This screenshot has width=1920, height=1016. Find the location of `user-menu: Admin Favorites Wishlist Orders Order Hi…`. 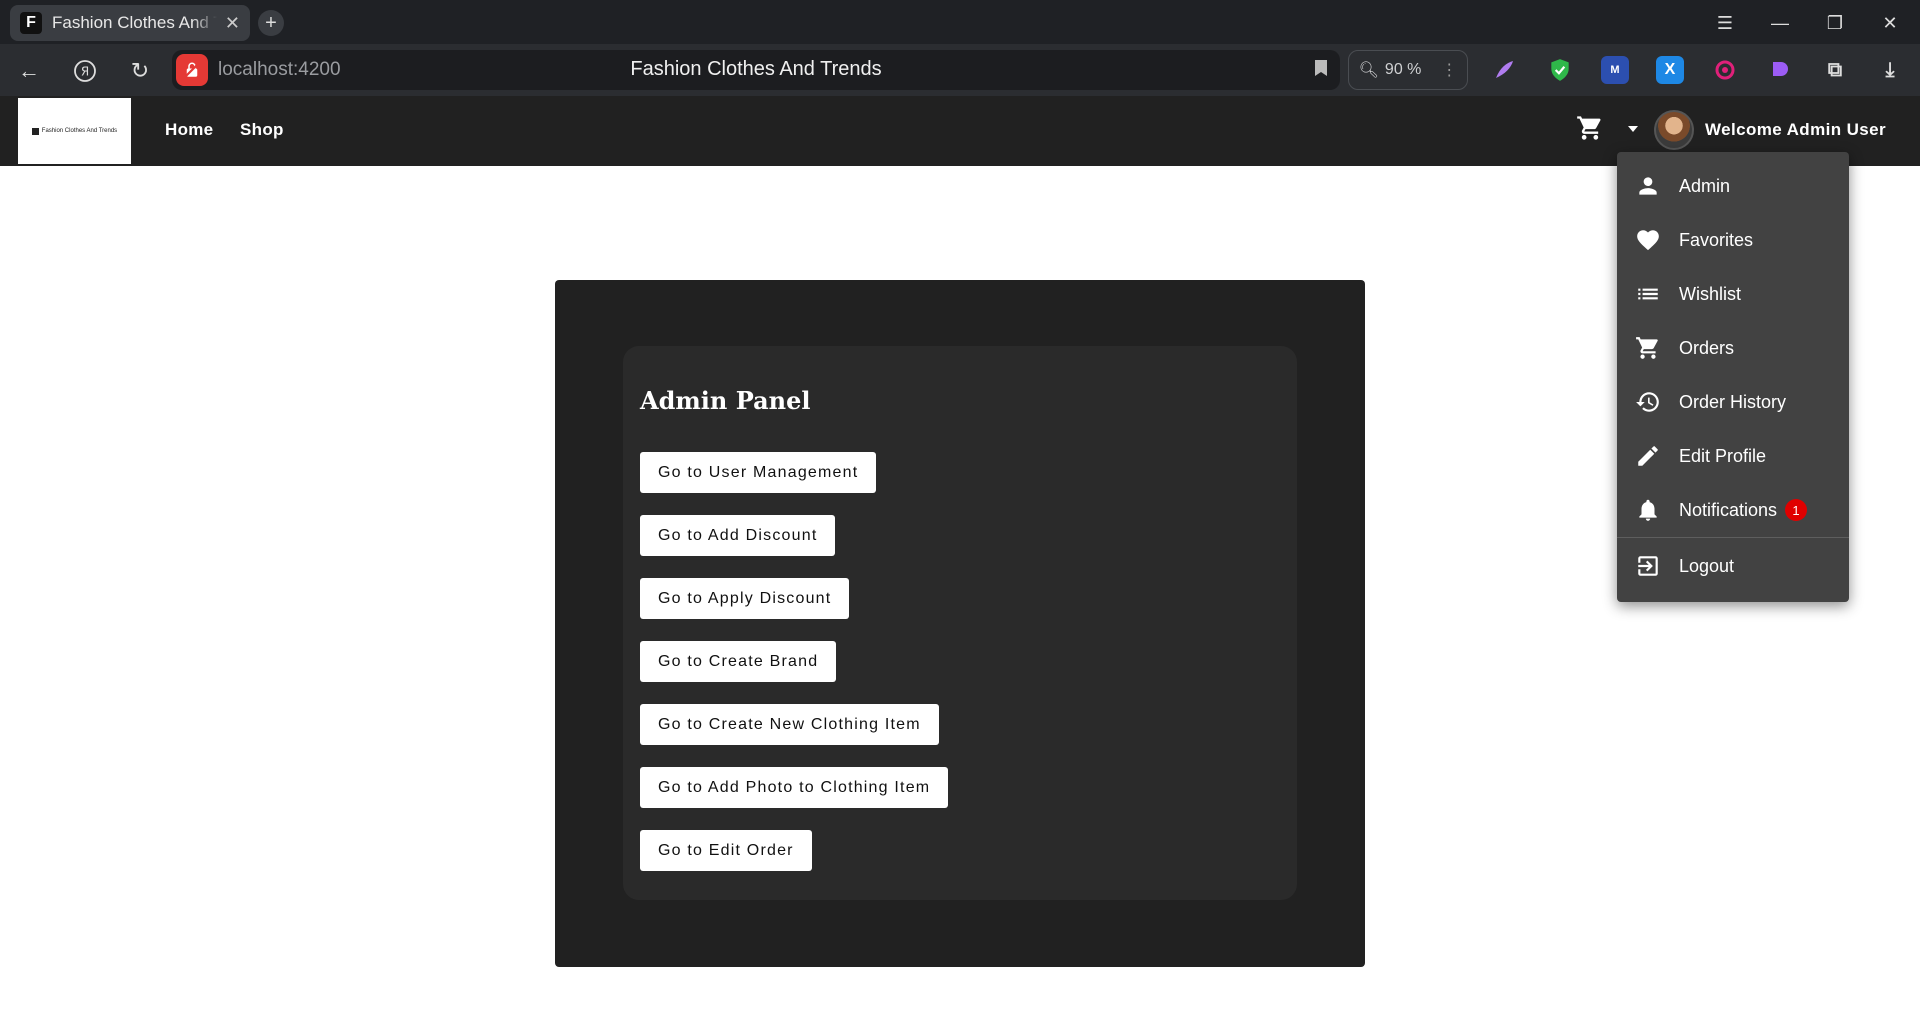

user-menu: Admin Favorites Wishlist Orders Order Hi… is located at coordinates (1733, 377).